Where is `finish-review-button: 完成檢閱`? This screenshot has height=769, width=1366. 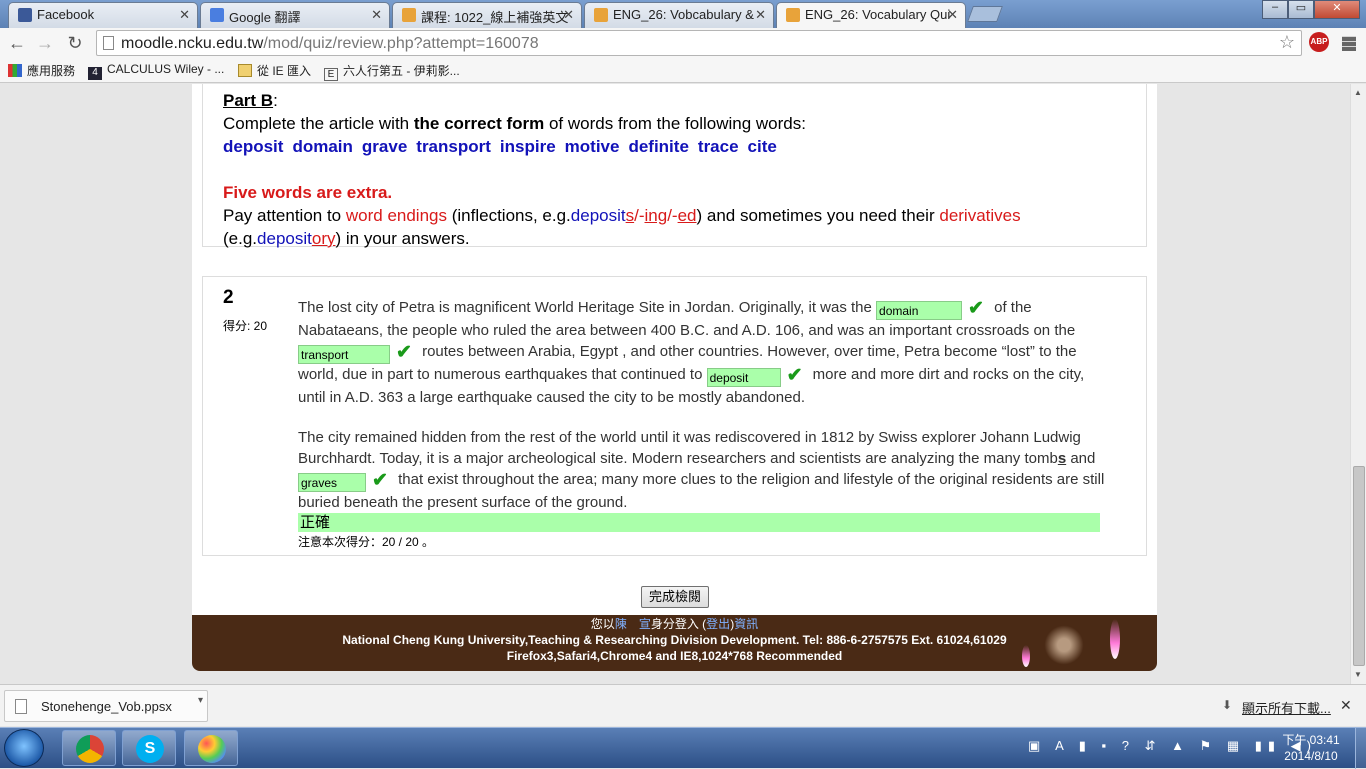
finish-review-button: 完成檢閱 is located at coordinates (675, 597).